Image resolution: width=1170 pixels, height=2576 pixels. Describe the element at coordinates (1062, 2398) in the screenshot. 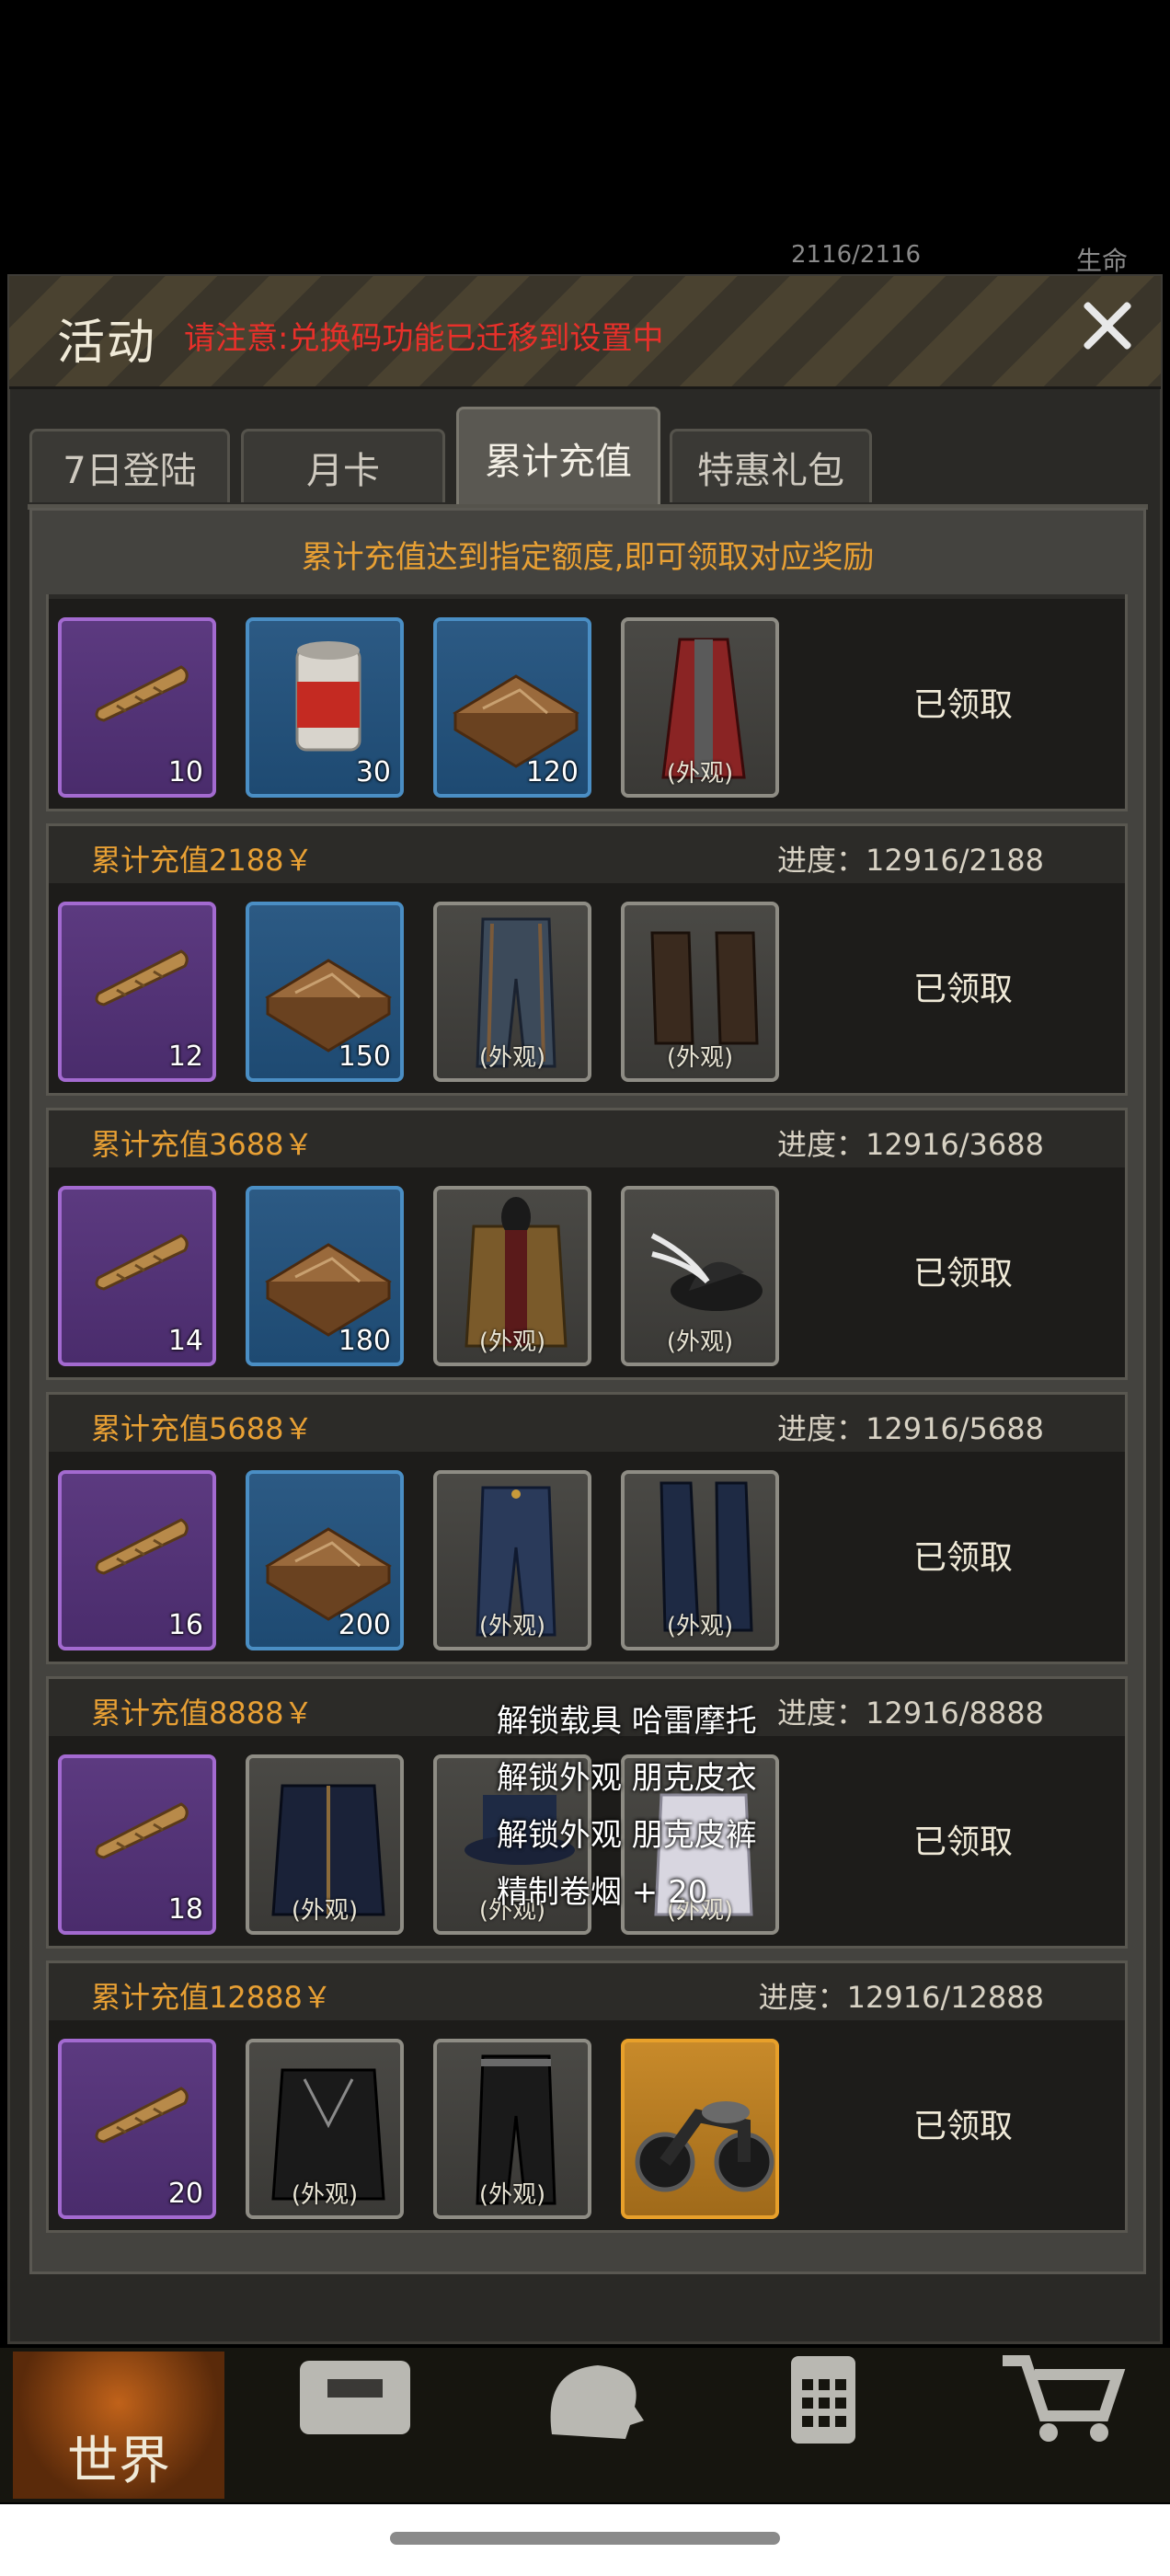

I see `shop-cart-icon` at that location.